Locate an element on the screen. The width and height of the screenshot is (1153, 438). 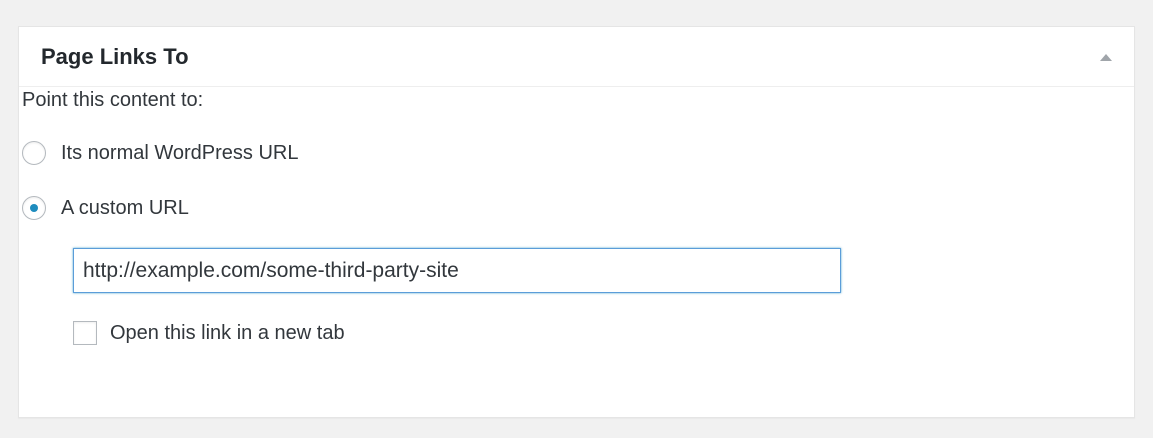
intro-text: Point this content to: is located at coordinates (113, 100).